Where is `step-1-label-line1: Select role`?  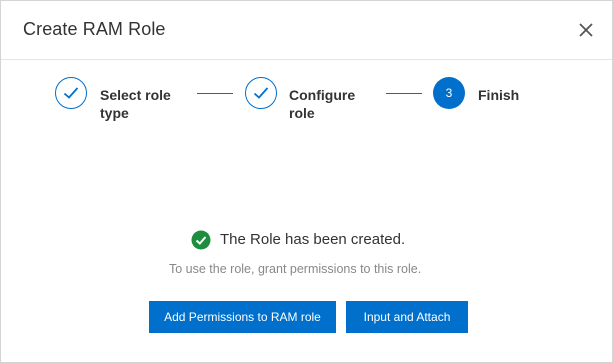
step-1-label-line1: Select role is located at coordinates (135, 95).